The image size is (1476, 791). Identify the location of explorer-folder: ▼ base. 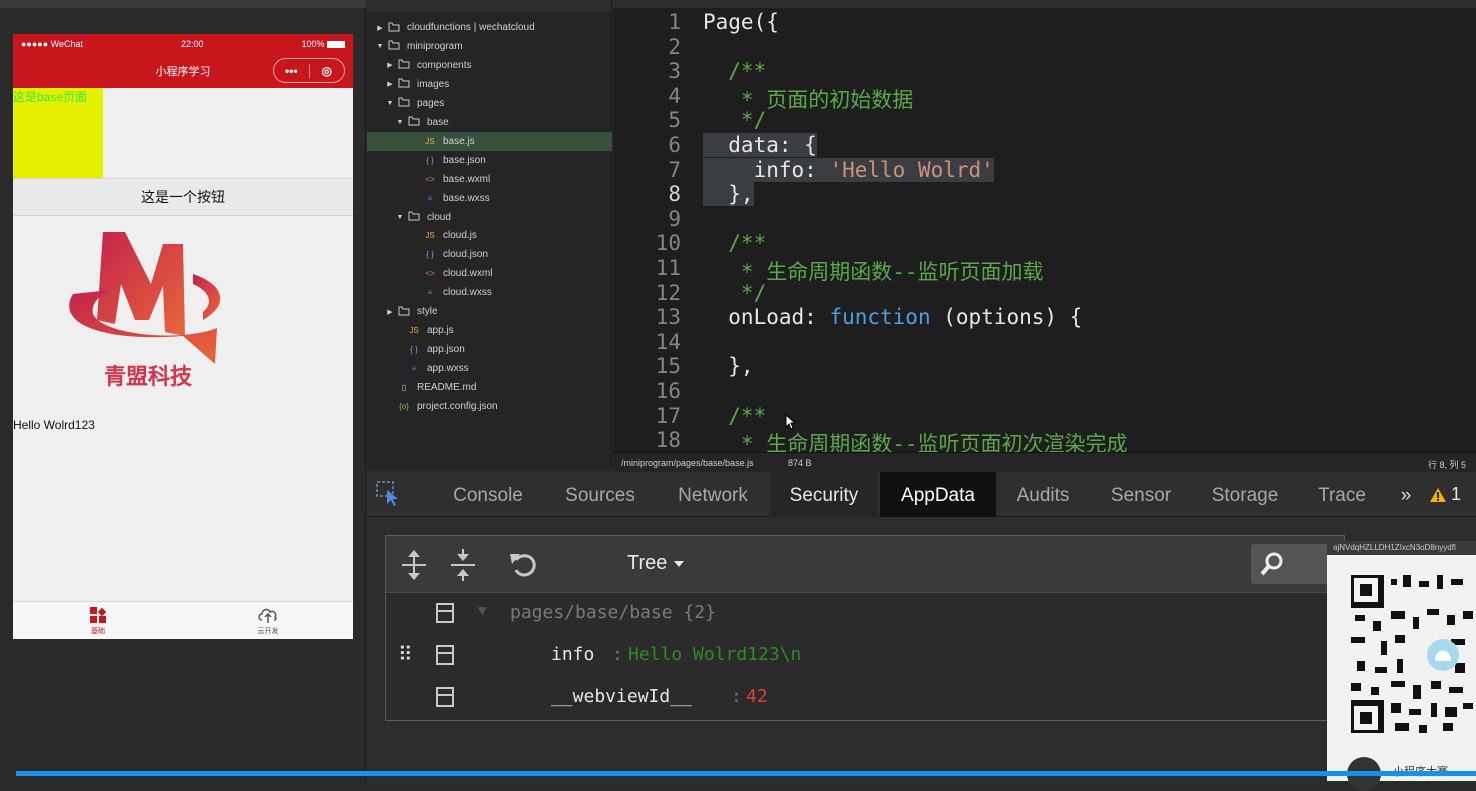
(489, 122).